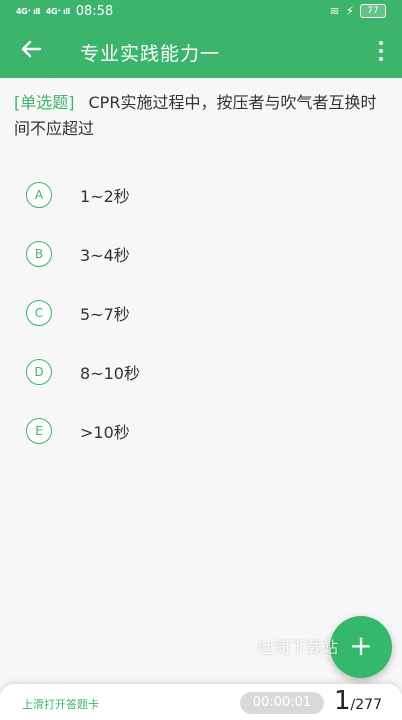 This screenshot has width=402, height=720. Describe the element at coordinates (368, 705) in the screenshot. I see `total-question-count: 277` at that location.